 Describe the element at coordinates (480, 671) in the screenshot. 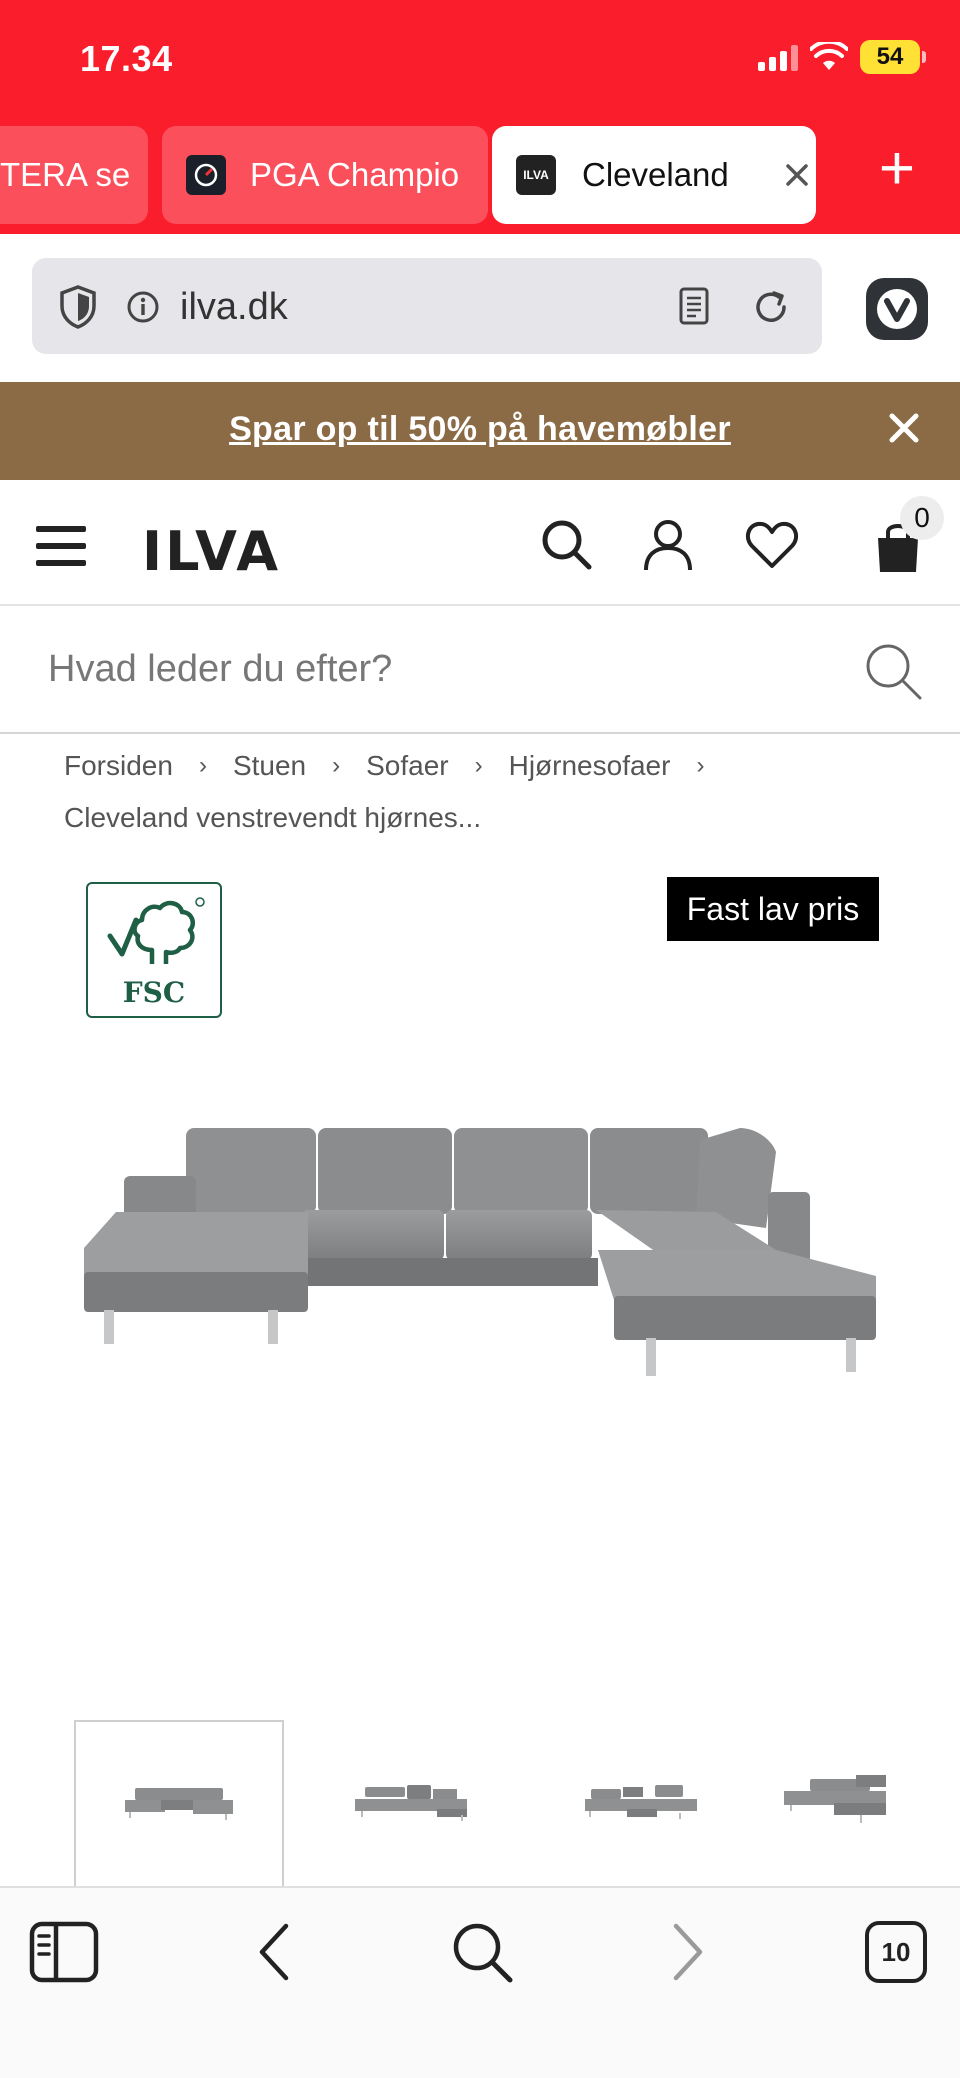

I see `site-search: Hvad leder du efter?` at that location.